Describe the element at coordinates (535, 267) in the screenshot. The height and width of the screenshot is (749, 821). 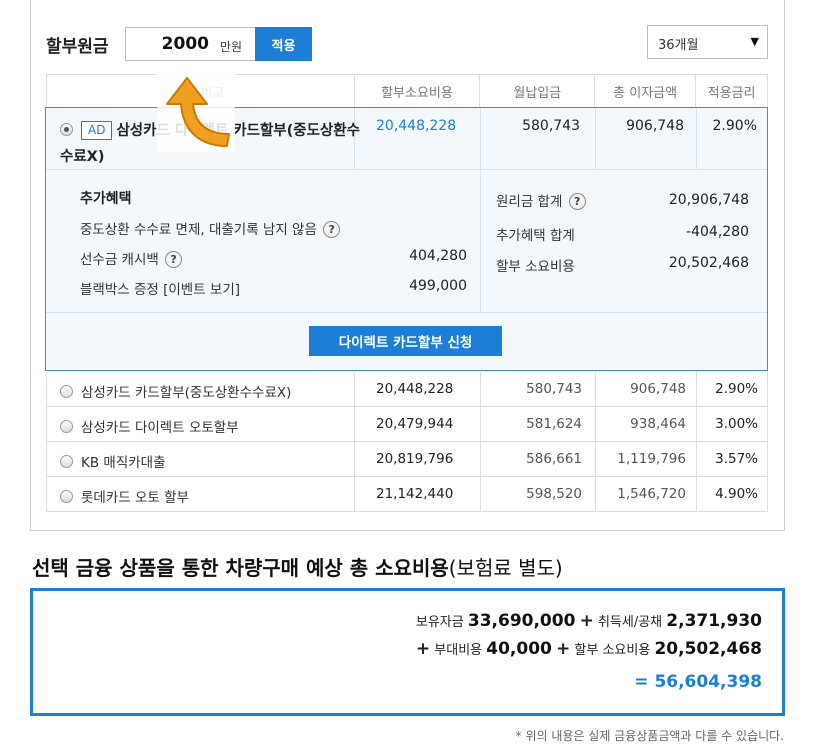
I see `summary-label: 할부 소요비용` at that location.